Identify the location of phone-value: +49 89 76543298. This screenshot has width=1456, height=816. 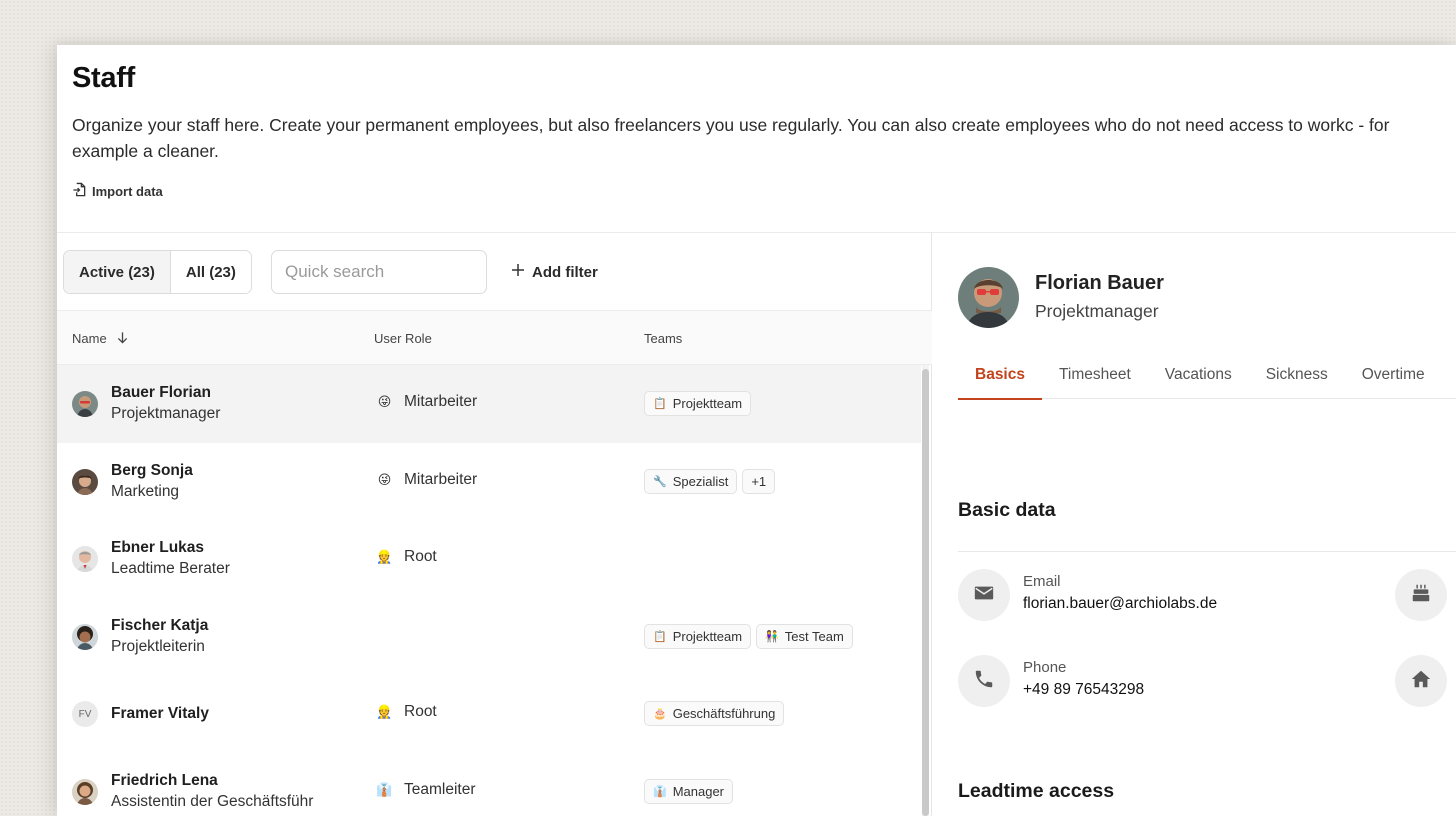
(1083, 690).